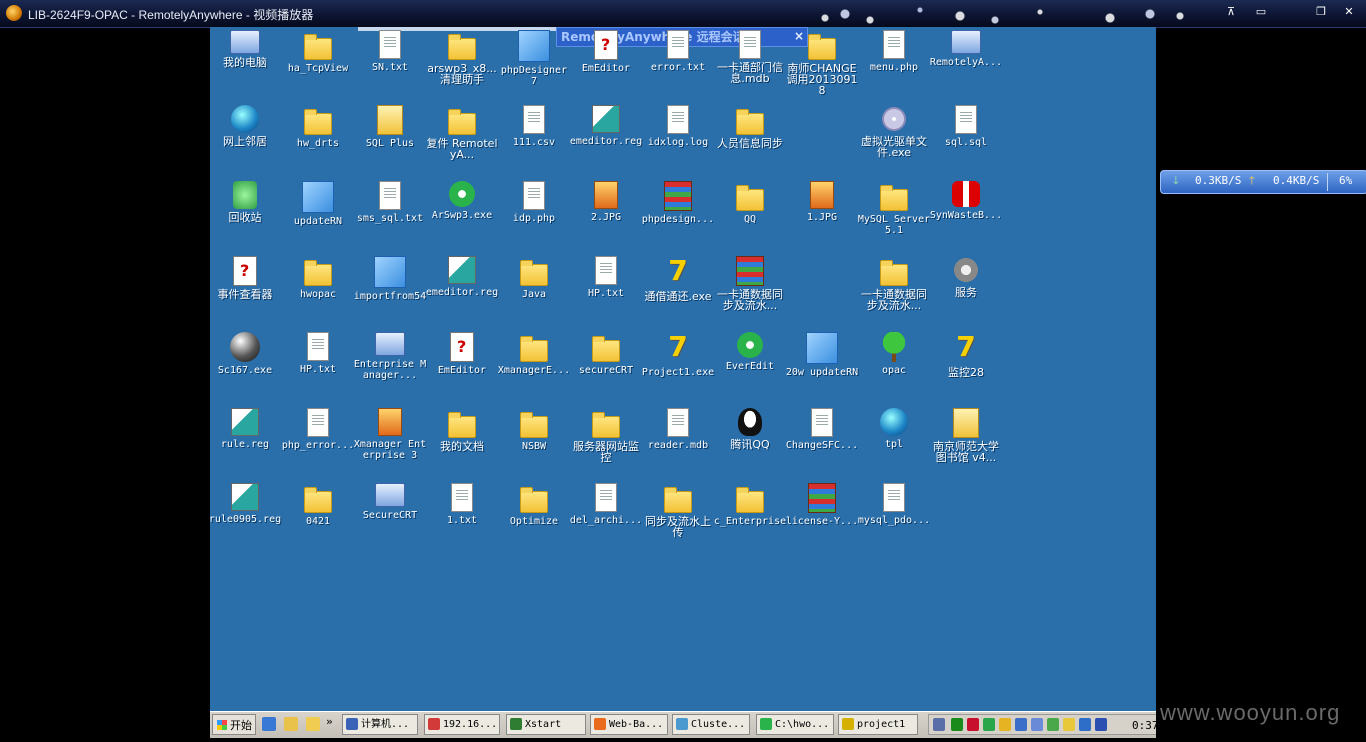 The width and height of the screenshot is (1366, 742). Describe the element at coordinates (894, 131) in the screenshot. I see `desktop-icon: 虚拟光驱单文件.exe` at that location.